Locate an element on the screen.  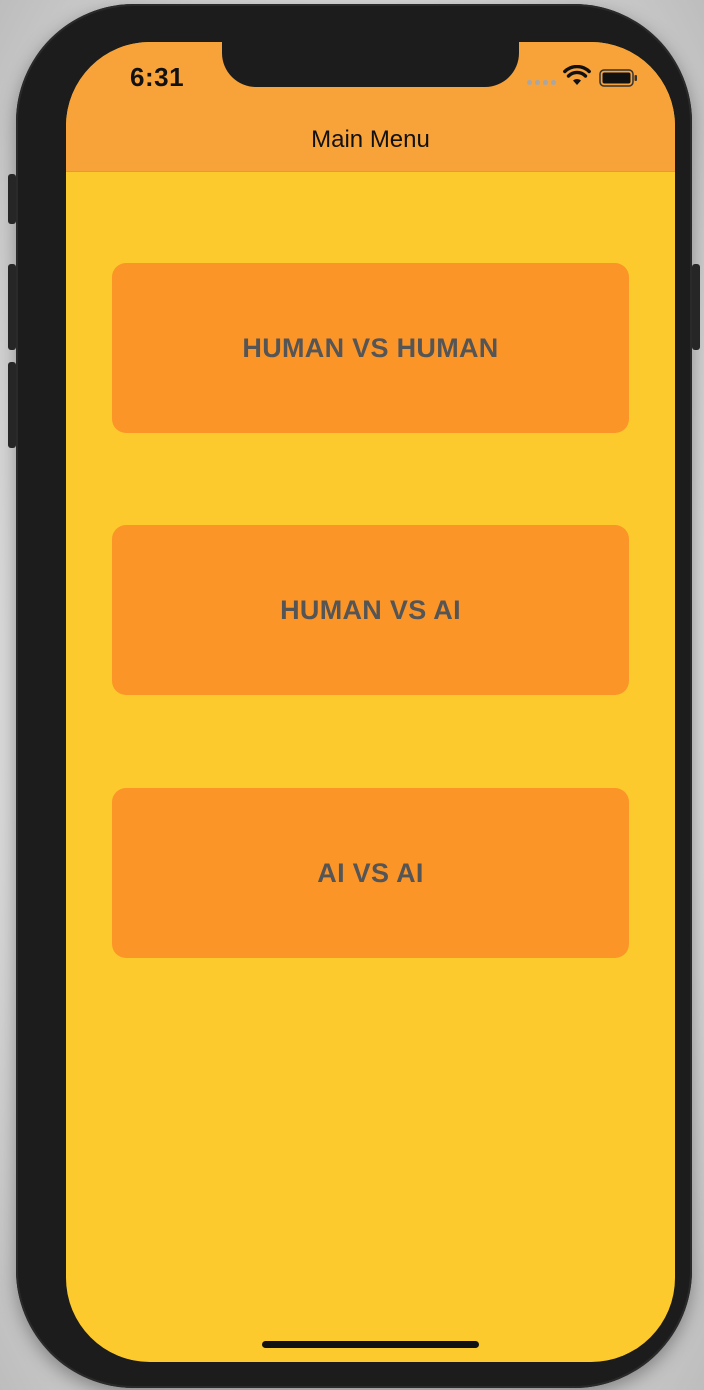
ai-vs-ai-button: AI VS AI is located at coordinates (370, 873).